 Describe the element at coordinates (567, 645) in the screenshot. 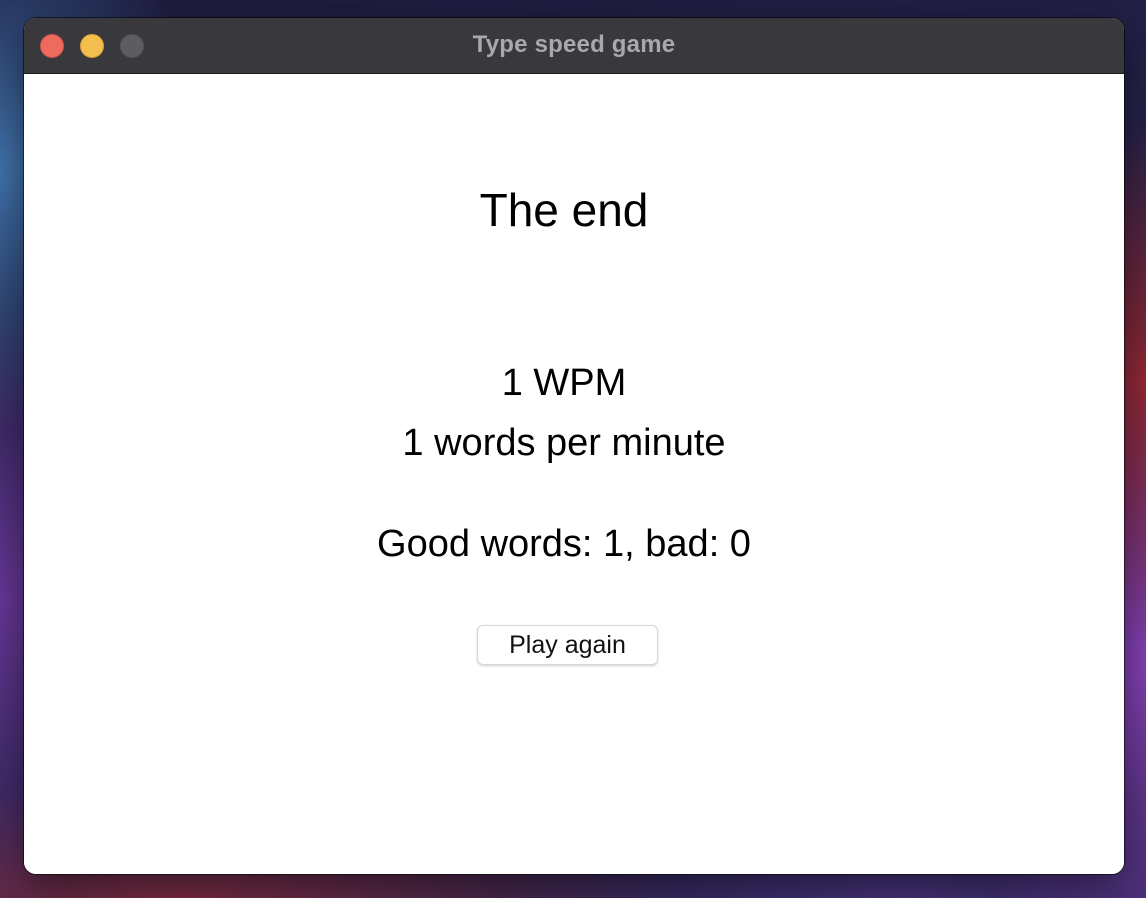

I see `play-again-button: Play again` at that location.